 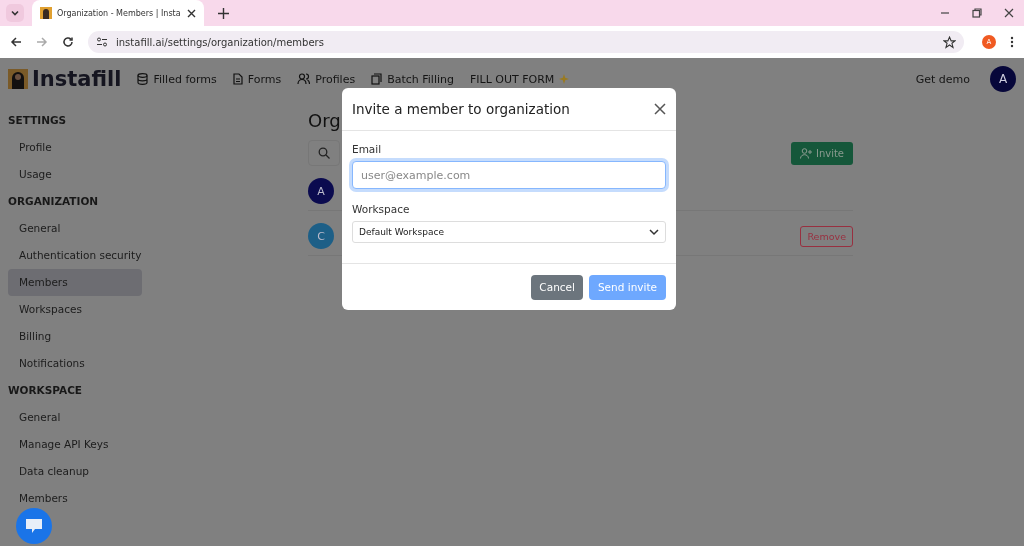 I want to click on chat-button, so click(x=34, y=526).